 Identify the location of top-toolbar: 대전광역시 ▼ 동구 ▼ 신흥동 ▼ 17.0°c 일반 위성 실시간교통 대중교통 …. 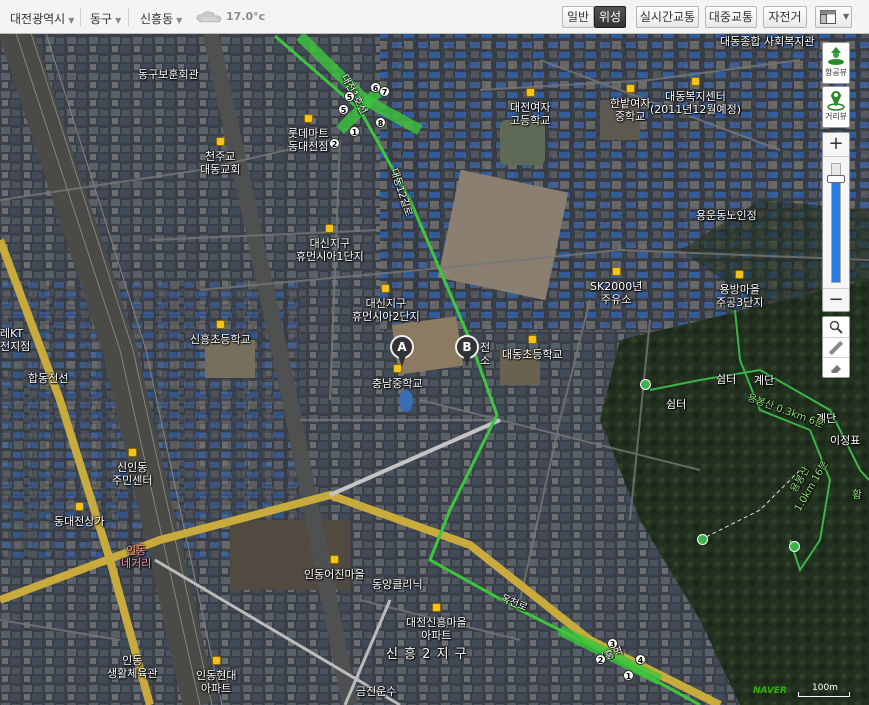
(434, 17).